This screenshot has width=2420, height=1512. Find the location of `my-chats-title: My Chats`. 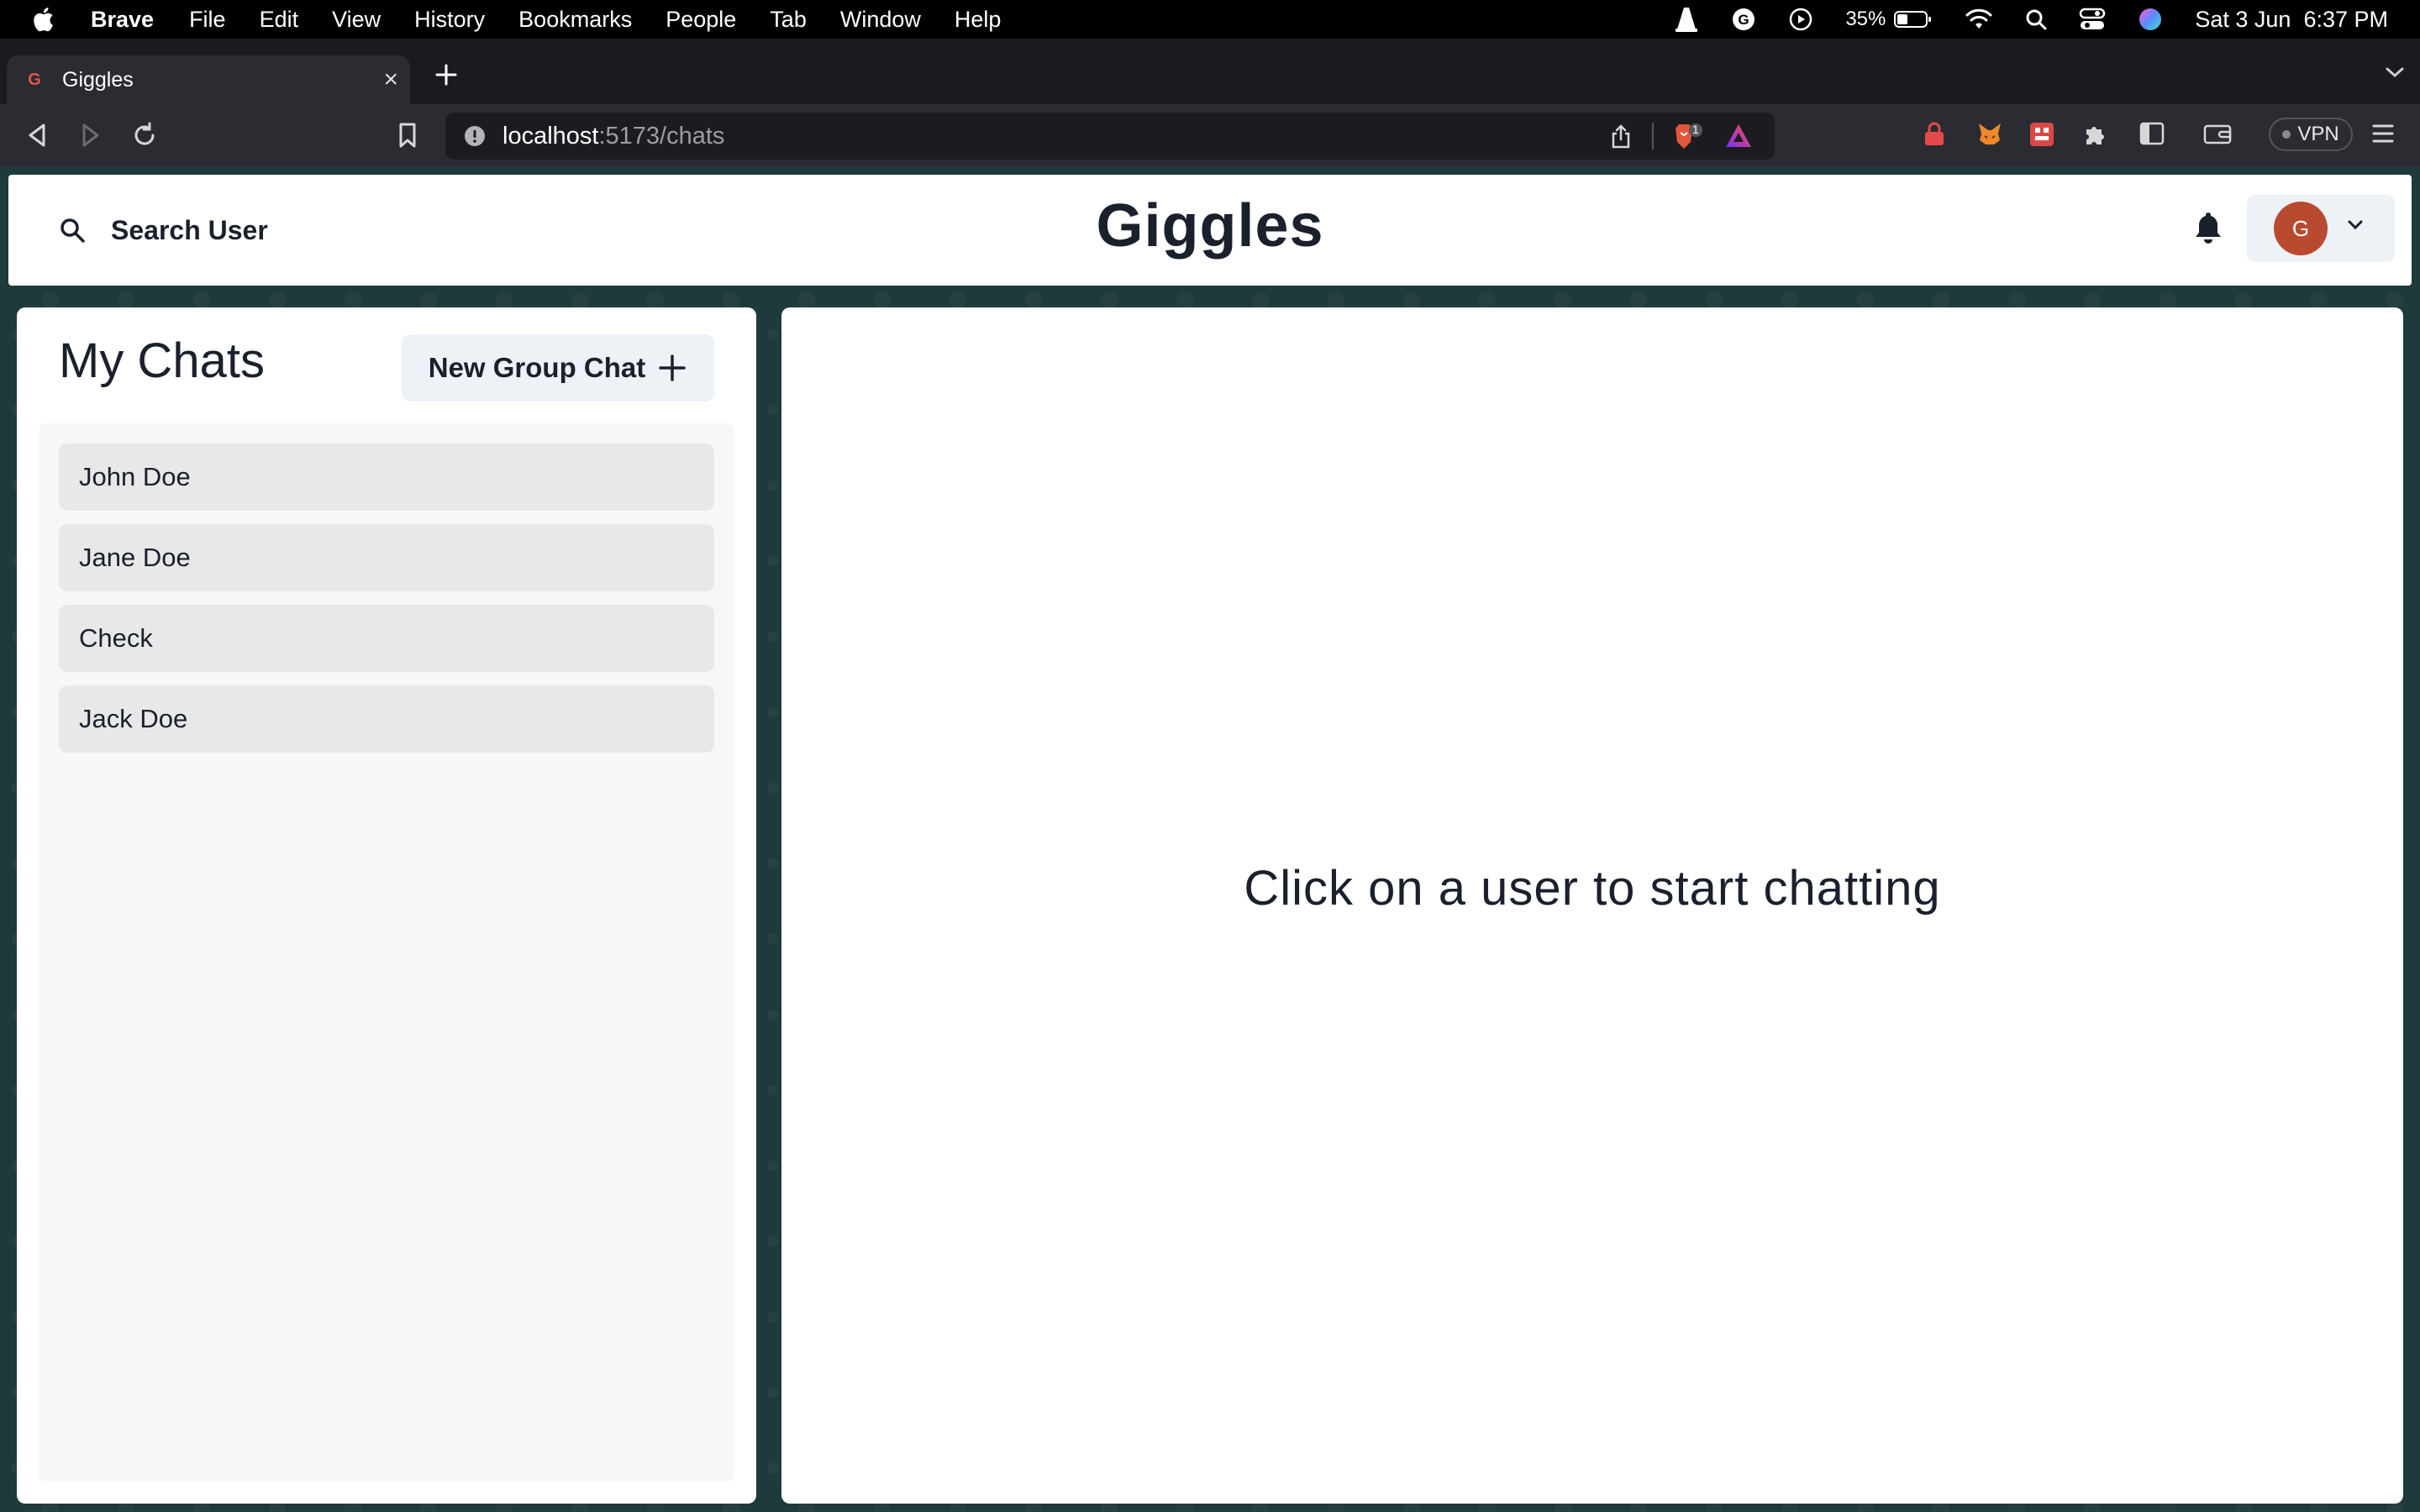

my-chats-title: My Chats is located at coordinates (162, 360).